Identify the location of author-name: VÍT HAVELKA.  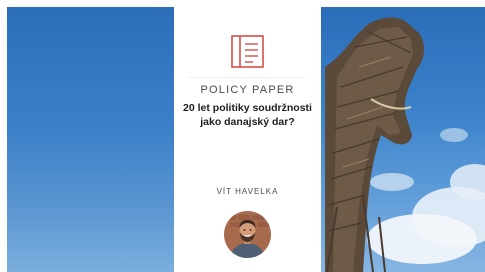
(247, 191).